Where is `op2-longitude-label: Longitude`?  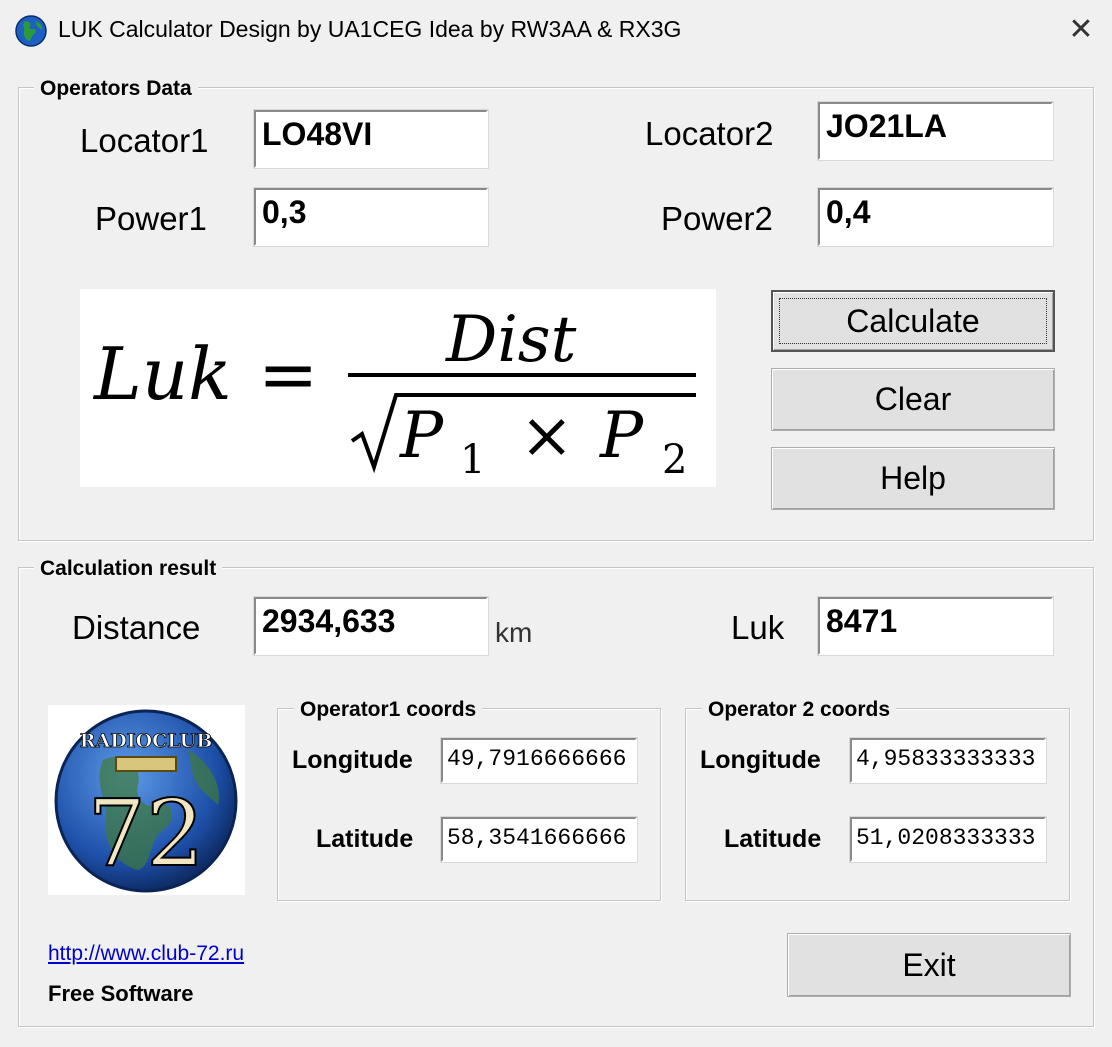
op2-longitude-label: Longitude is located at coordinates (760, 760).